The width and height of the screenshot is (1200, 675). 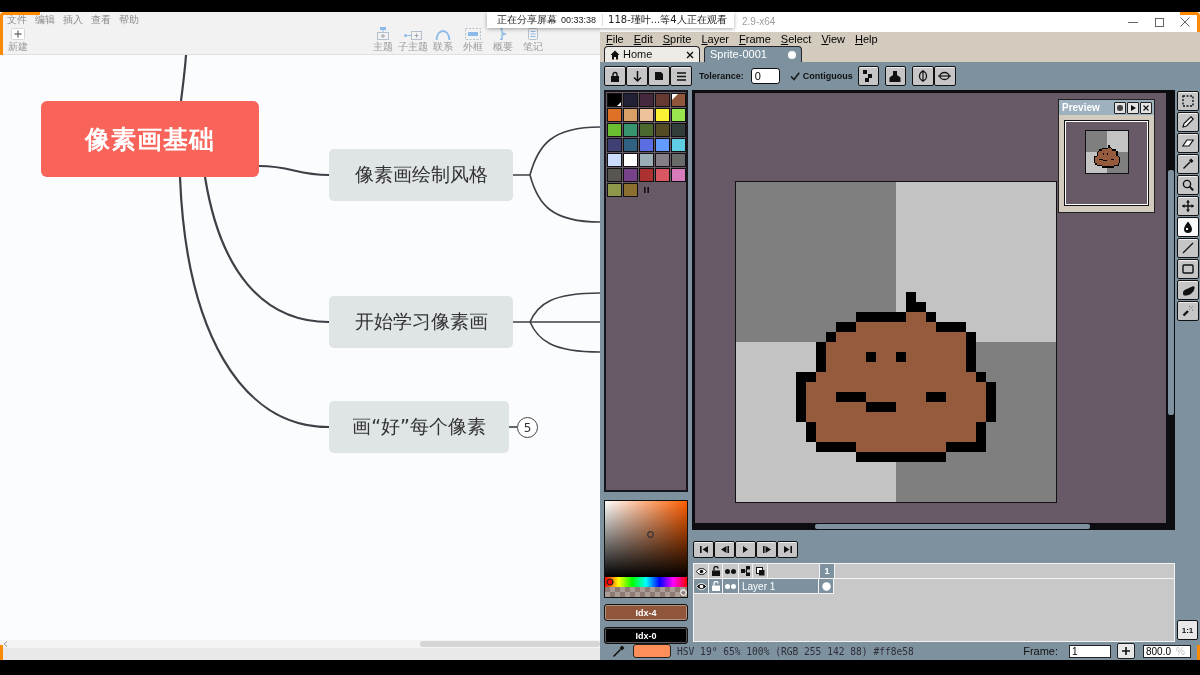 I want to click on collapsed-count: 5, so click(x=527, y=427).